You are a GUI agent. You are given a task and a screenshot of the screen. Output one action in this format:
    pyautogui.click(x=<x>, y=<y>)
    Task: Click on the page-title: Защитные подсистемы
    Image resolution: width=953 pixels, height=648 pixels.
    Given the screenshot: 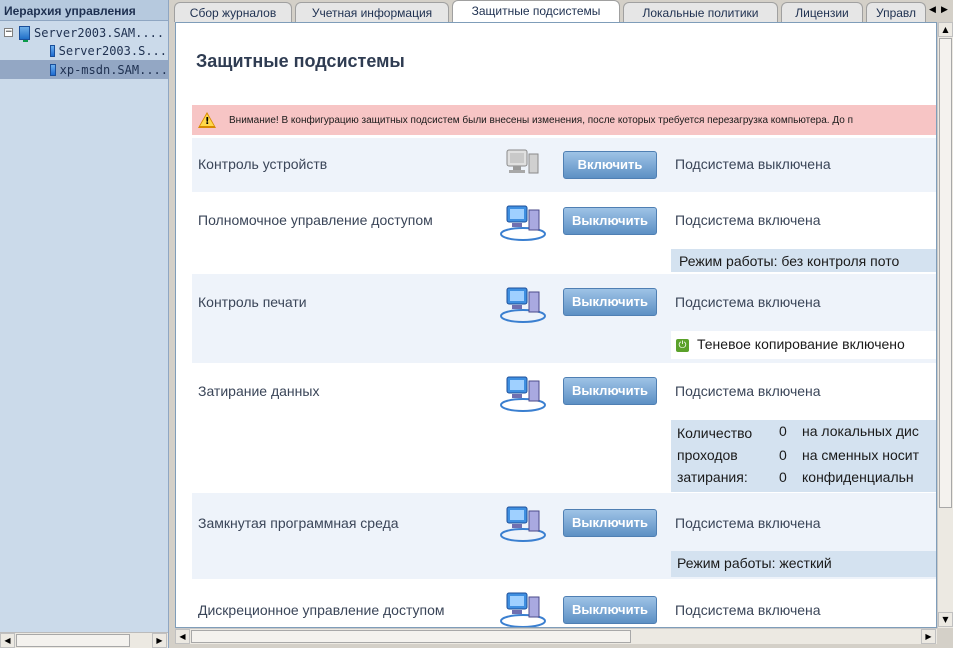 What is the action you would take?
    pyautogui.click(x=300, y=61)
    